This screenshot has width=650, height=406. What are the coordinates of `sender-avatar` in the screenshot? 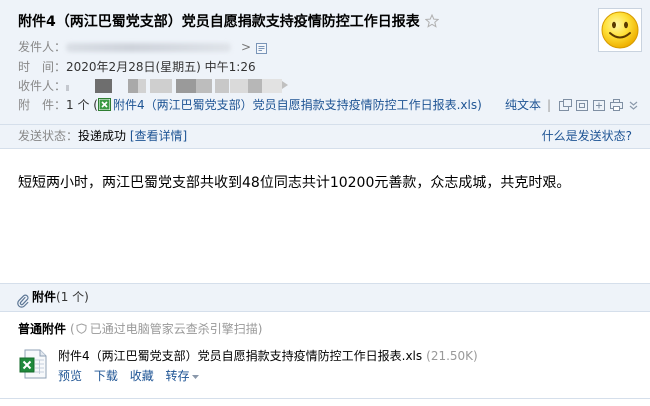 It's located at (620, 30).